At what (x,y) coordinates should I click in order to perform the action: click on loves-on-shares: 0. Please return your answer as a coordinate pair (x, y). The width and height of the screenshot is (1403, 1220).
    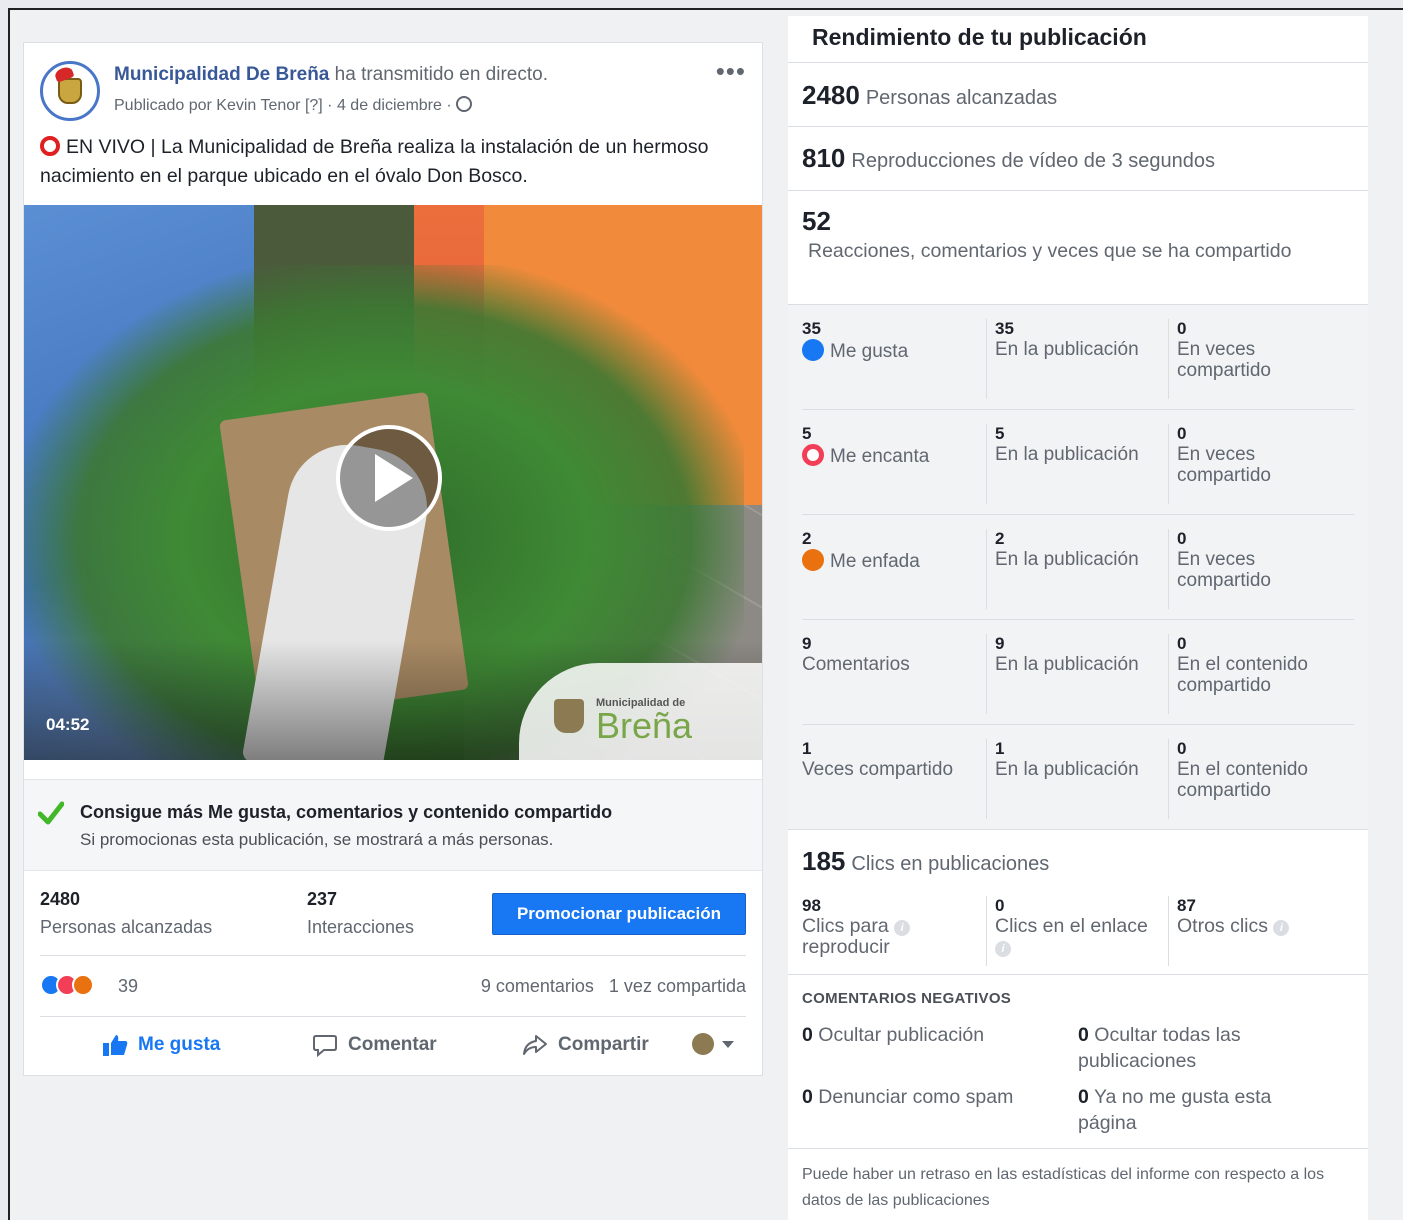
    Looking at the image, I should click on (1182, 433).